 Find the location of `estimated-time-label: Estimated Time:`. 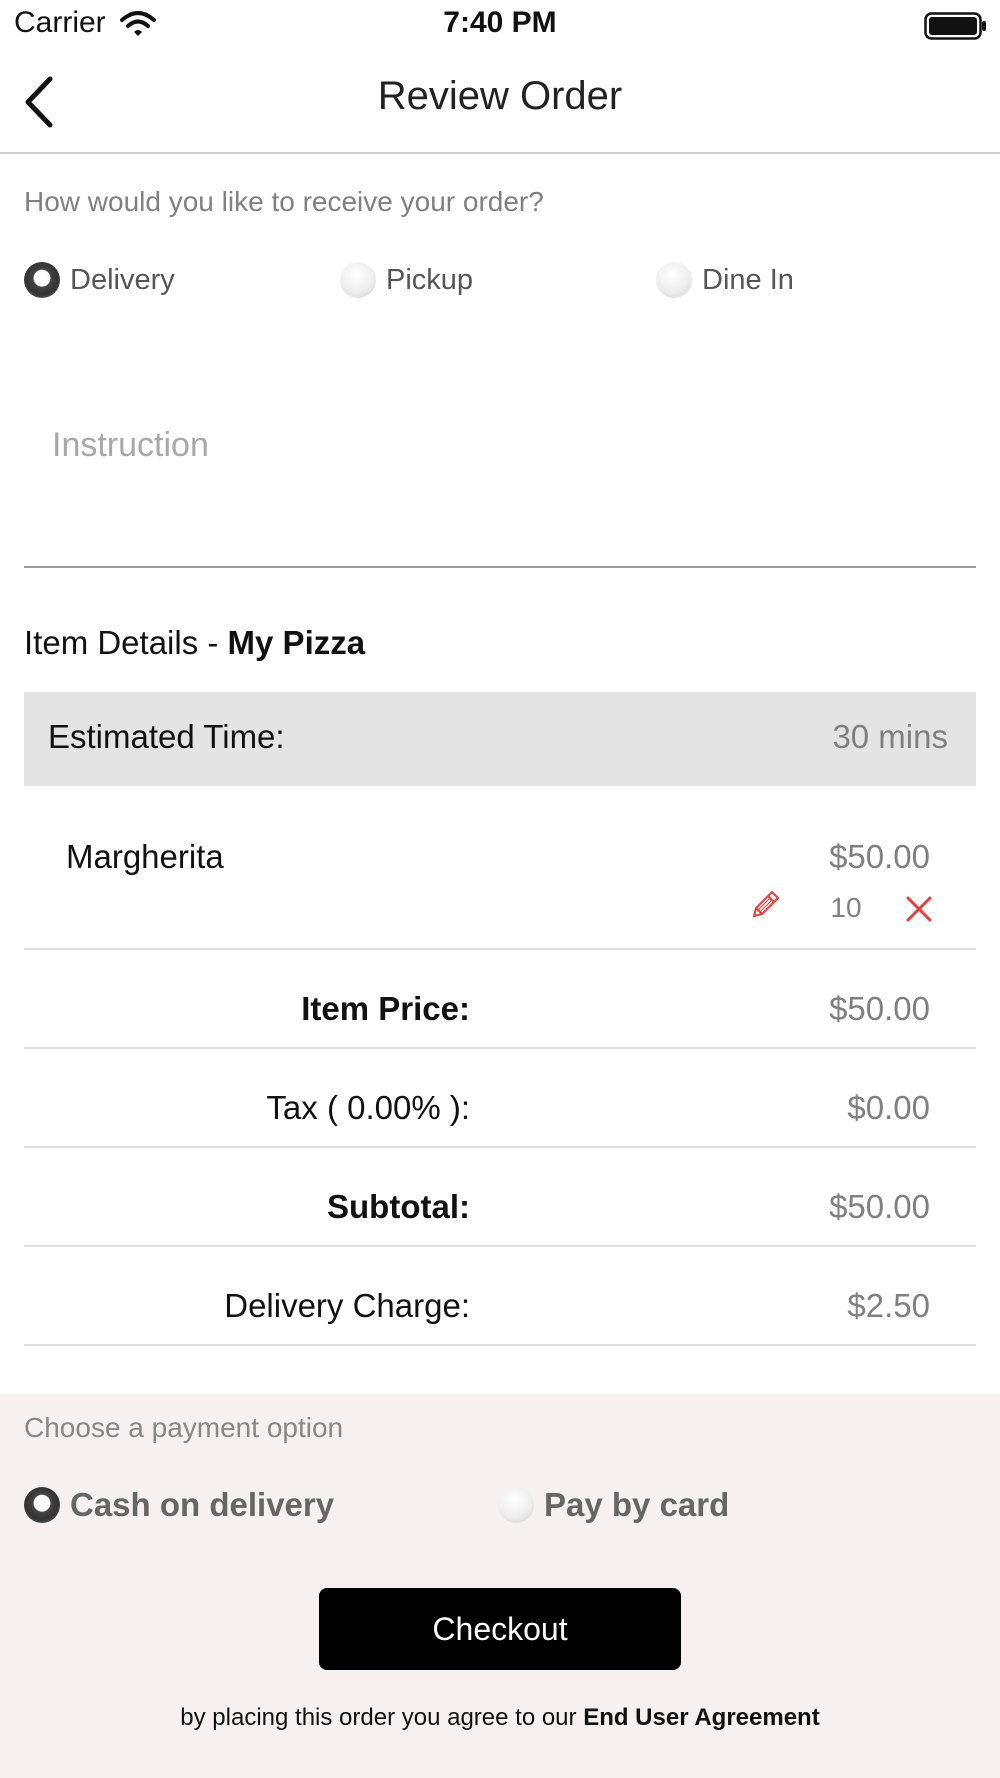

estimated-time-label: Estimated Time: is located at coordinates (166, 736).